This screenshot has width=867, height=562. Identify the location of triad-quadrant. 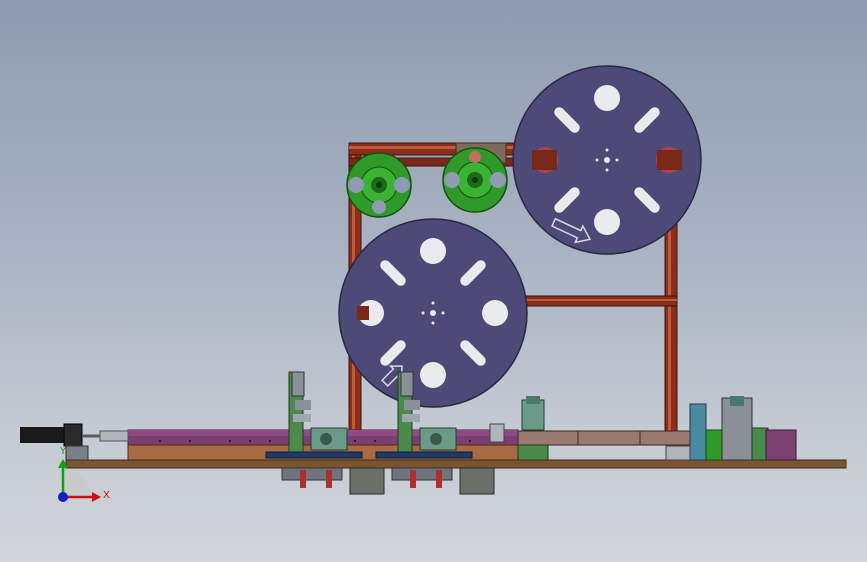
(77, 483).